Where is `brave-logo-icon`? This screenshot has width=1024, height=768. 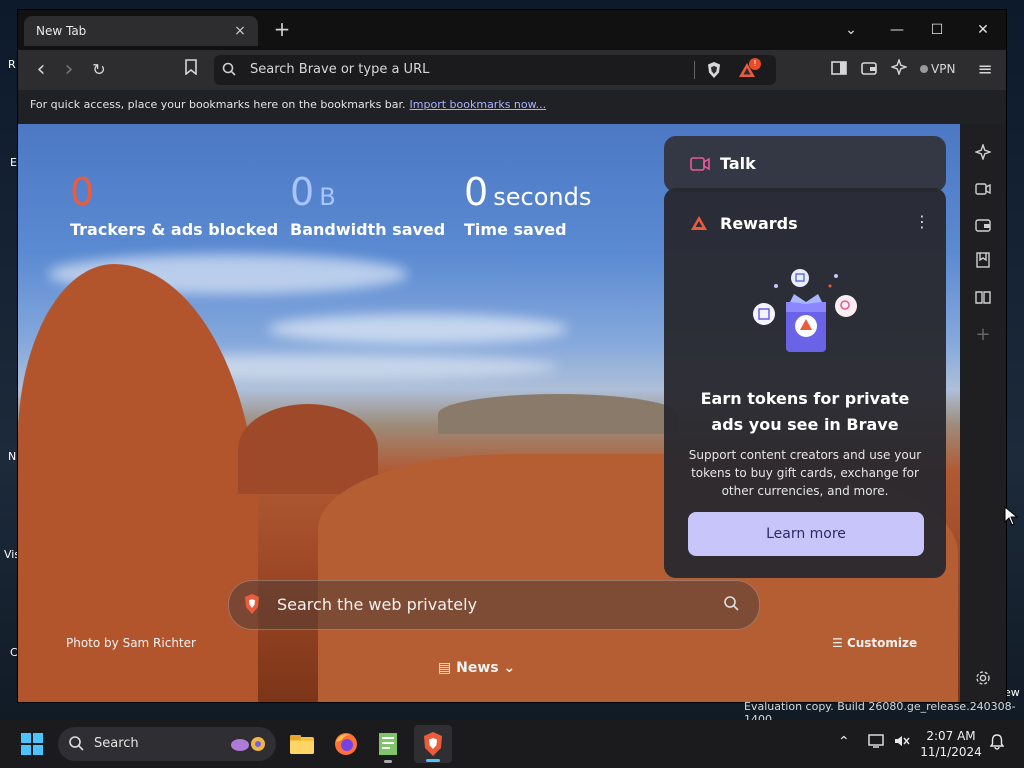 brave-logo-icon is located at coordinates (252, 604).